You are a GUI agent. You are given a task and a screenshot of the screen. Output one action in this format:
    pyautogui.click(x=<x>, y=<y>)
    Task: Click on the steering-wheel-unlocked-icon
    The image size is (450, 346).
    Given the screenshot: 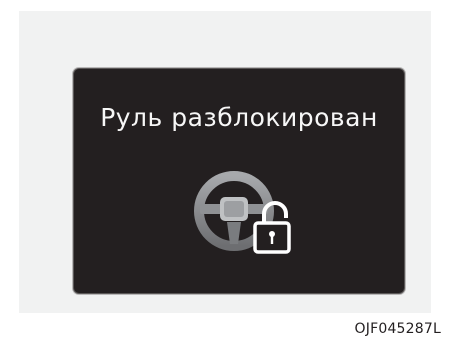 What is the action you would take?
    pyautogui.click(x=245, y=214)
    